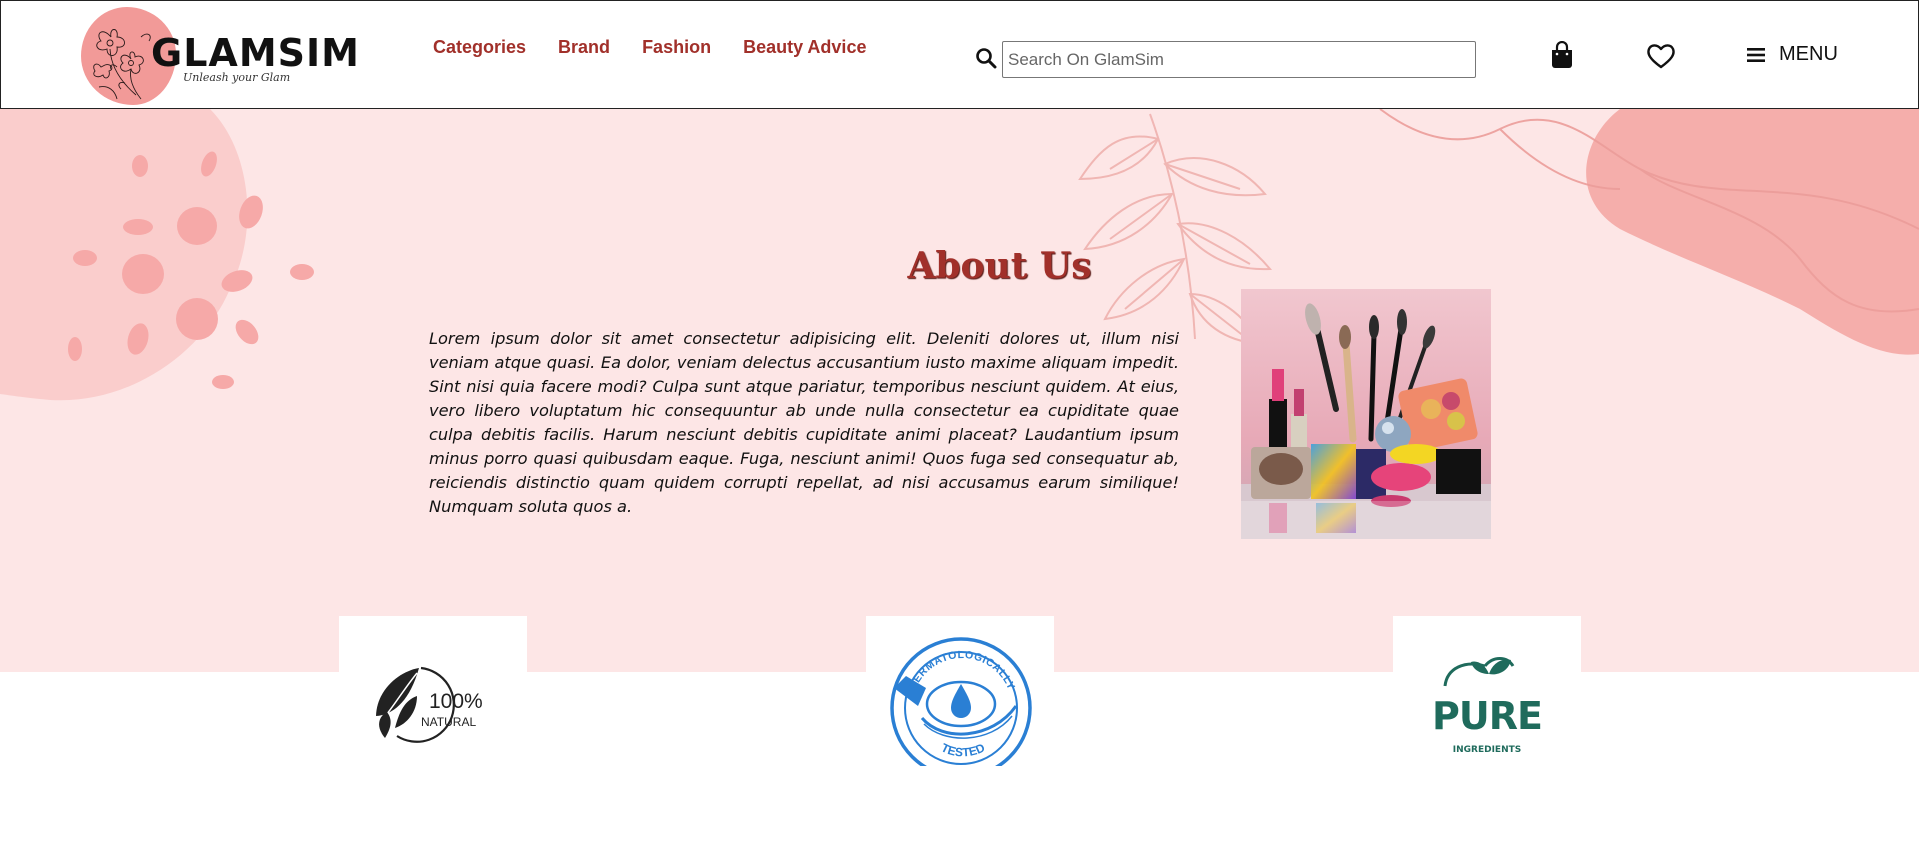 The height and width of the screenshot is (867, 1919). What do you see at coordinates (804, 47) in the screenshot?
I see `nav-item-beauty-advice: Beauty Advice` at bounding box center [804, 47].